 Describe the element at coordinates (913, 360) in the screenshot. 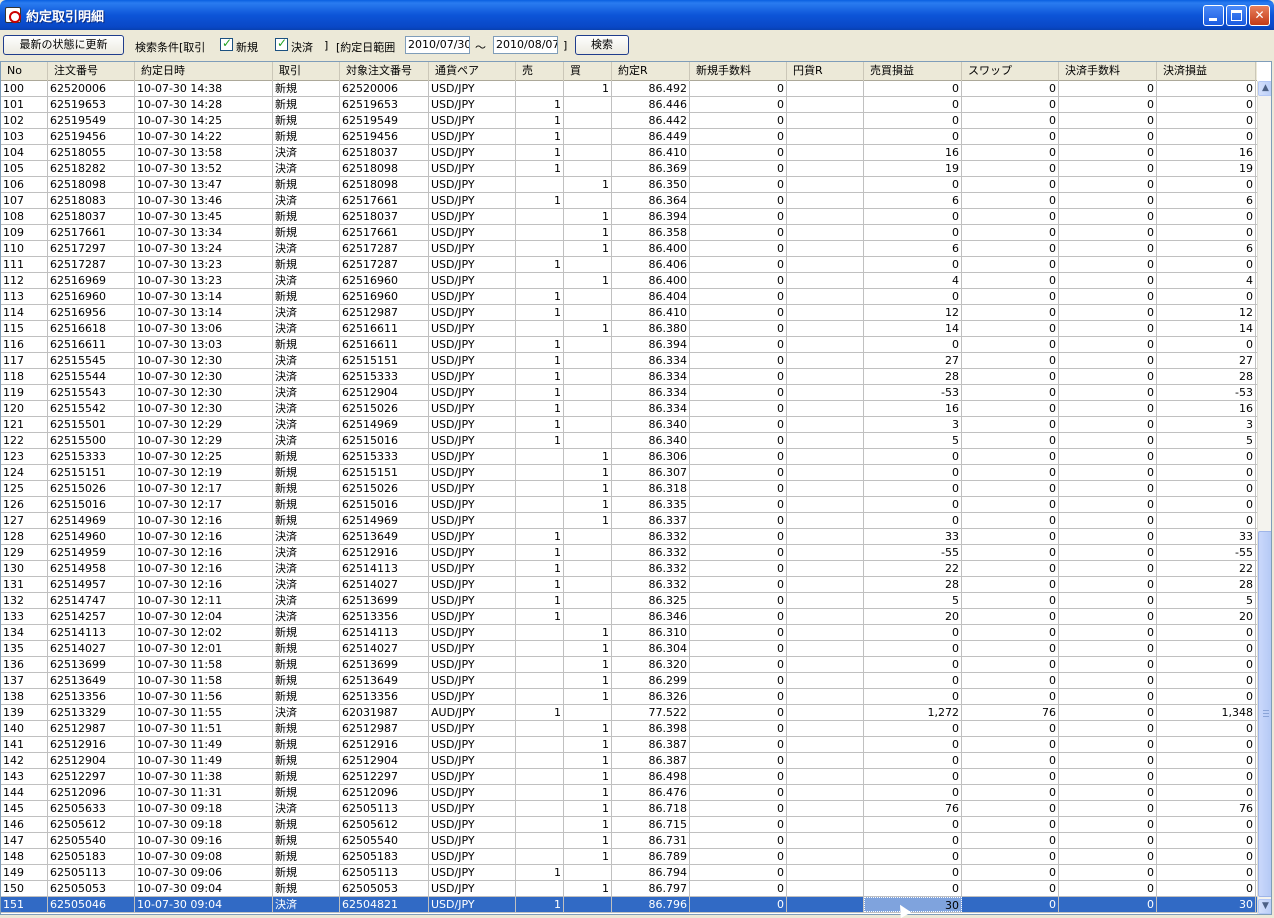

I see `cell-trade-pl: 27` at that location.